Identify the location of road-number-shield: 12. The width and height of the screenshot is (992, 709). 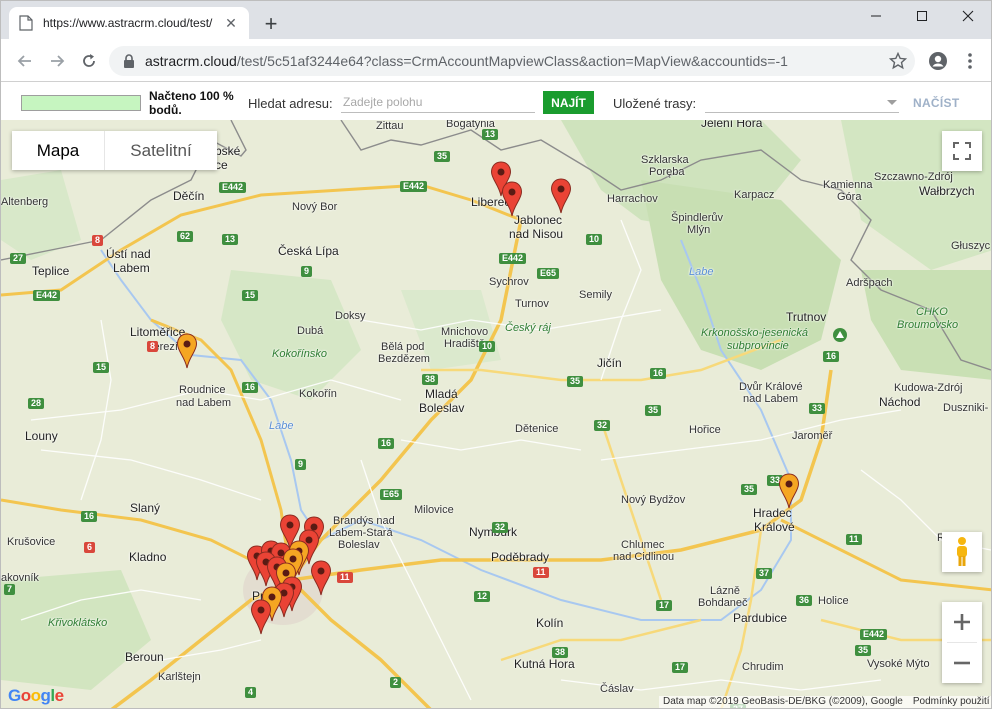
(482, 596).